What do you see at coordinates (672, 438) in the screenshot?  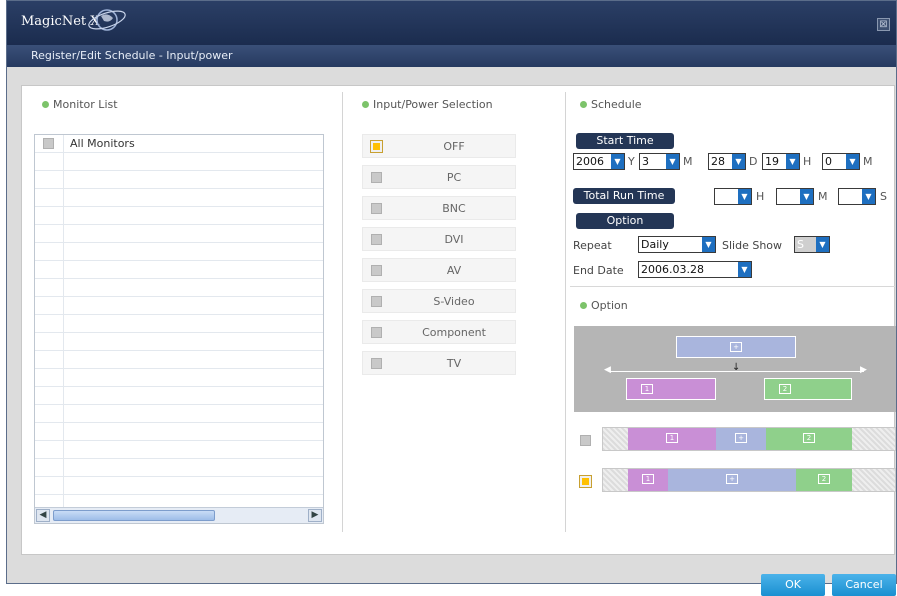 I see `folder-icon: 1` at bounding box center [672, 438].